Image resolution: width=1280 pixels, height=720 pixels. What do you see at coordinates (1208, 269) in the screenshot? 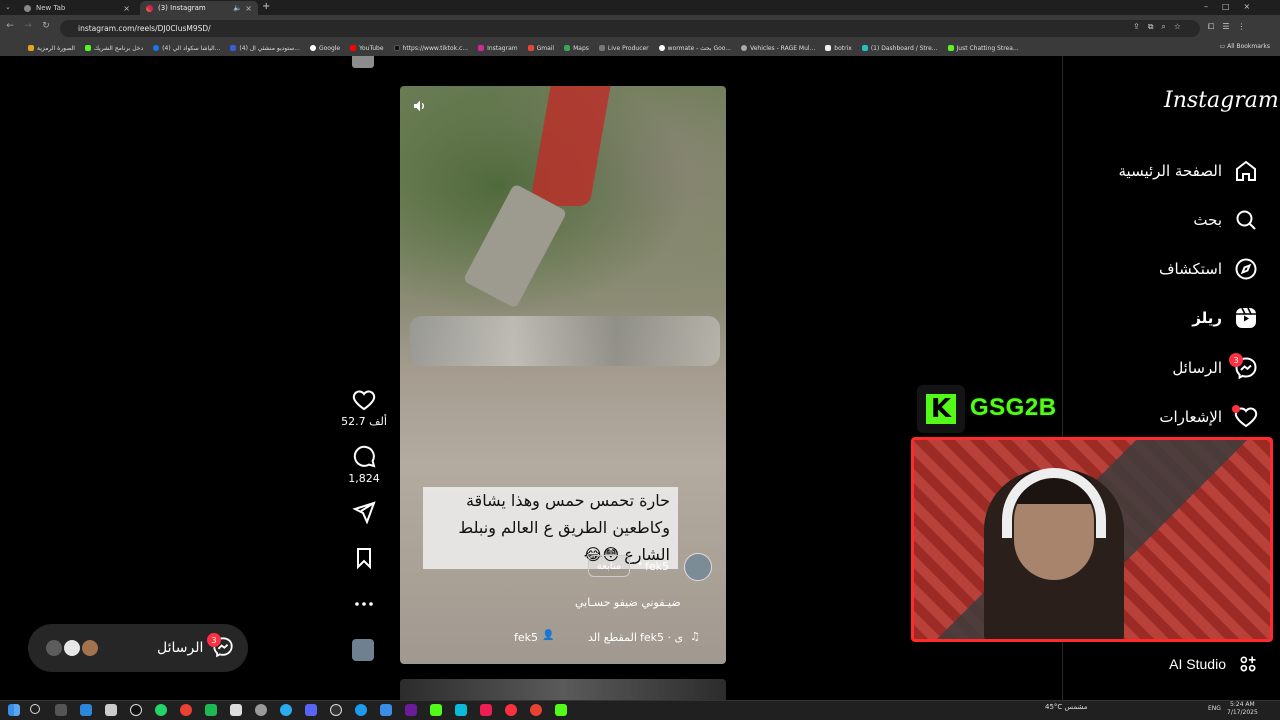
I see `sidebar-item-explore: استكشاف` at bounding box center [1208, 269].